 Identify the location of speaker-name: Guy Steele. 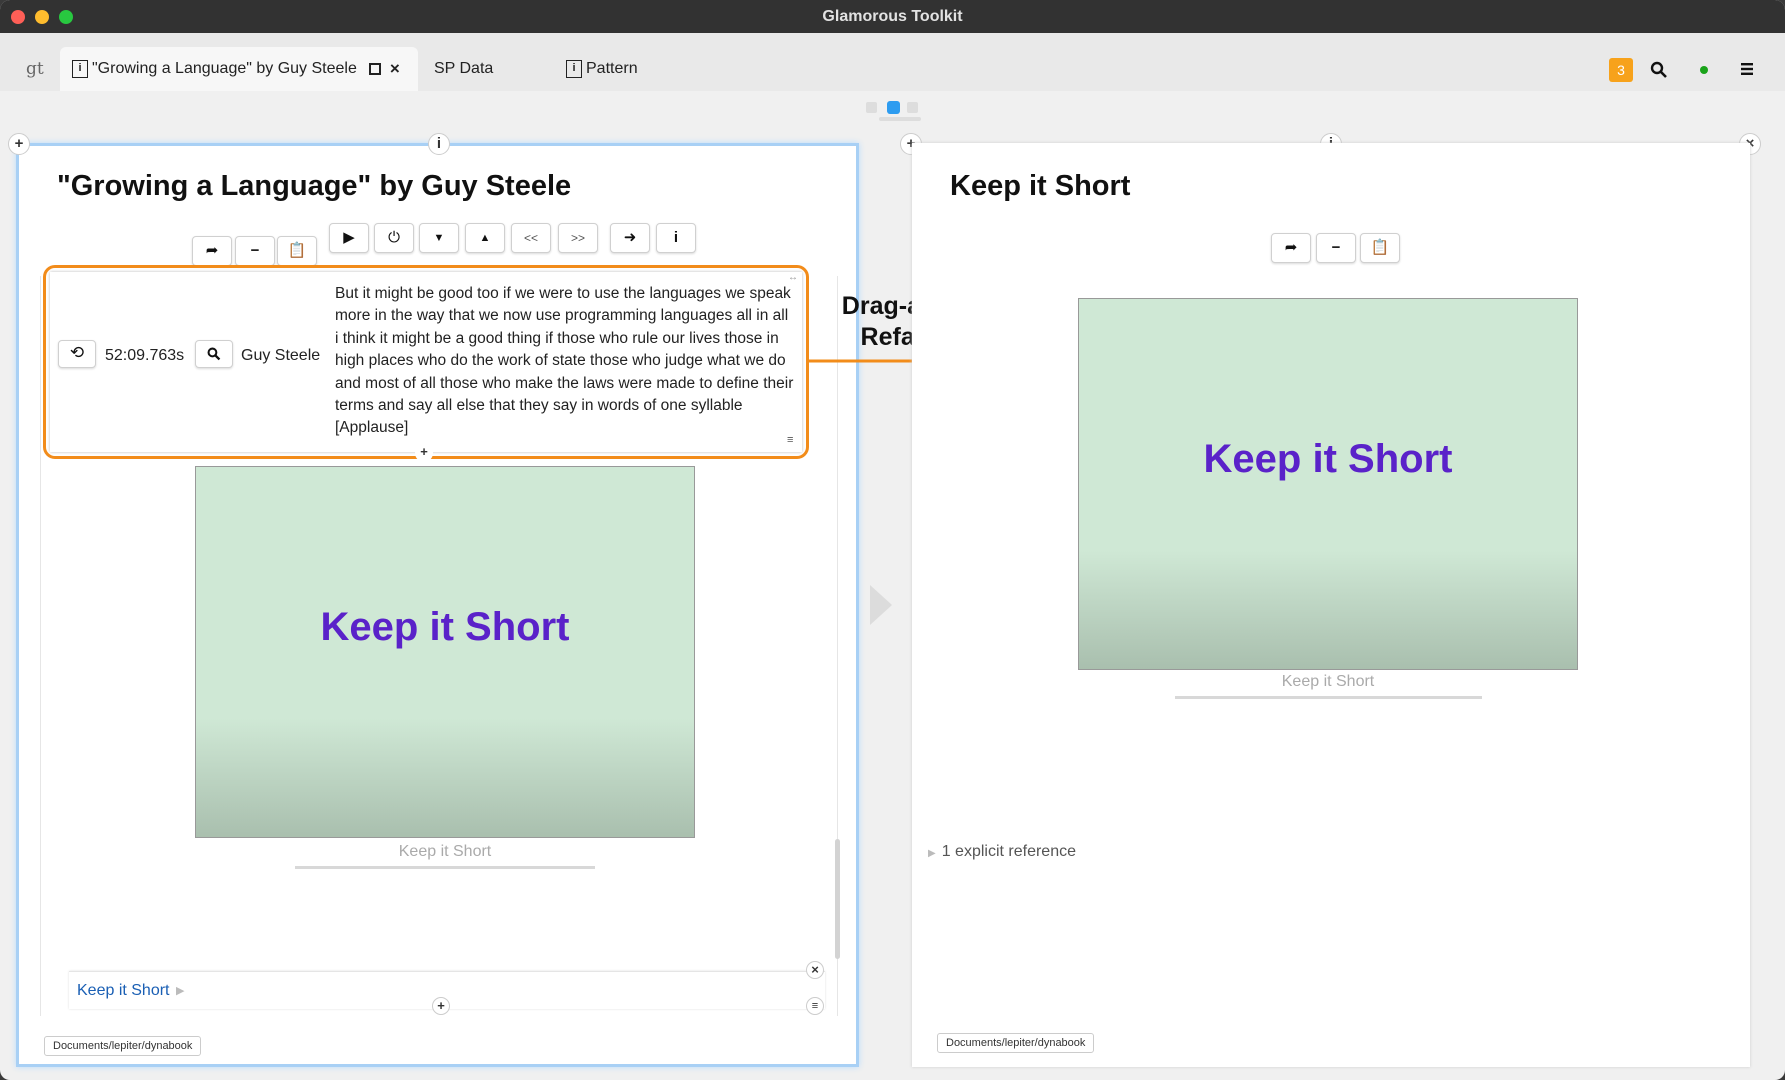
(281, 355).